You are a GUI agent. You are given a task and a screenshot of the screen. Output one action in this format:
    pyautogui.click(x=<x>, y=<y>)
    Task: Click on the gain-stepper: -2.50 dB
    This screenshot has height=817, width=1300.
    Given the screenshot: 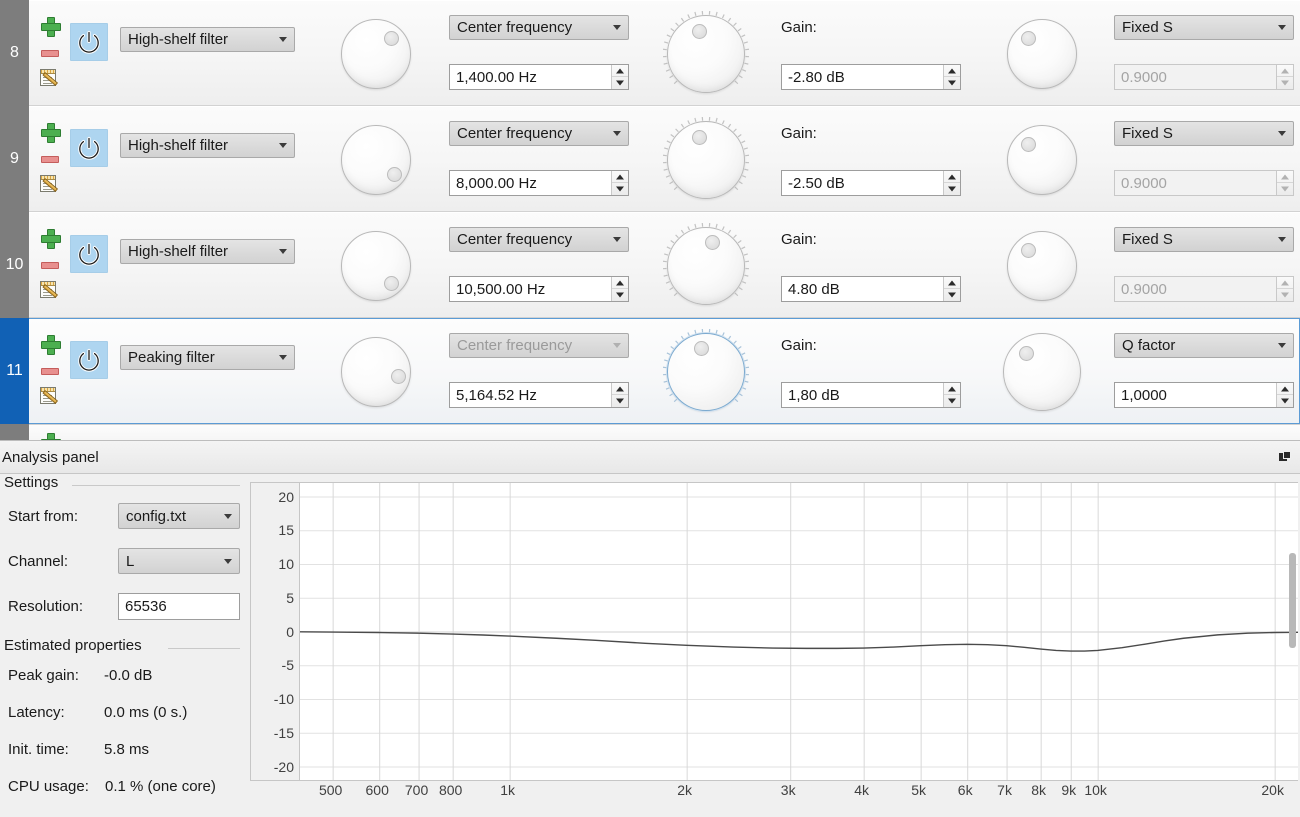 What is the action you would take?
    pyautogui.click(x=871, y=183)
    